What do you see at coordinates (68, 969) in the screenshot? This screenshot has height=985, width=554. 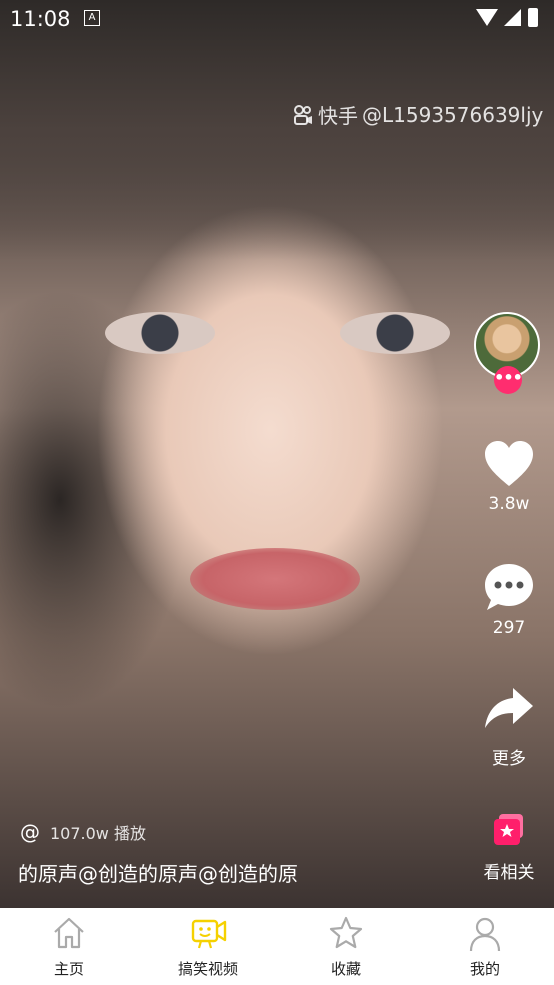 I see `tab-home-label: 主页` at bounding box center [68, 969].